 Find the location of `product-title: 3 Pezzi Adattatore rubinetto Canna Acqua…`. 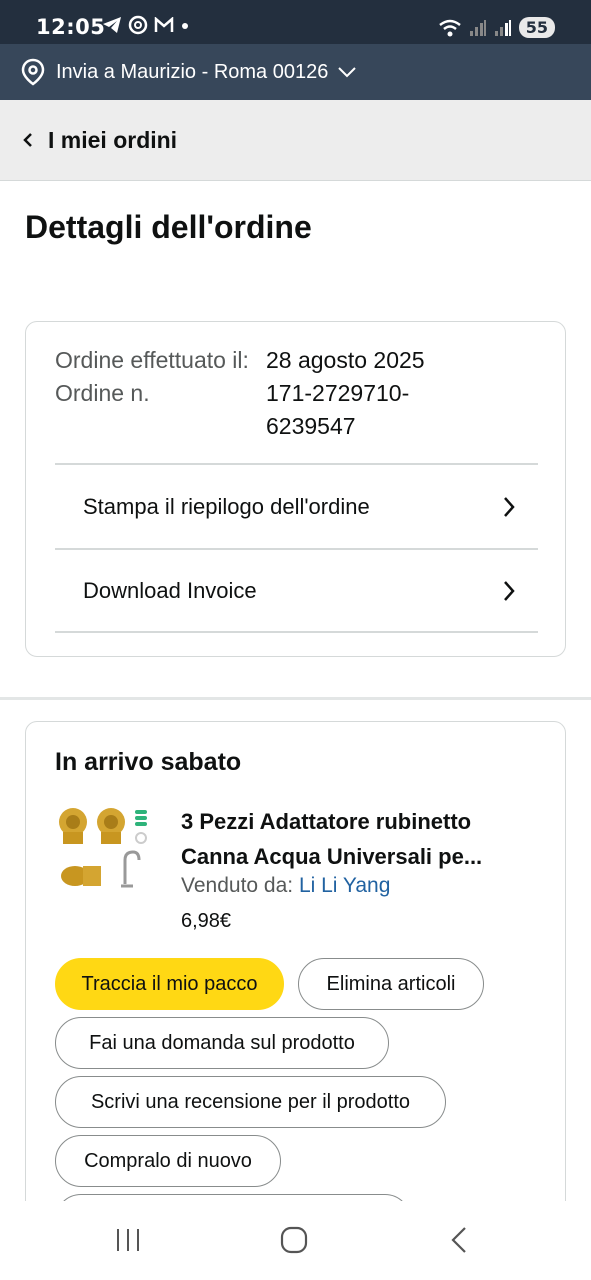

product-title: 3 Pezzi Adattatore rubinetto Canna Acqua… is located at coordinates (361, 839).